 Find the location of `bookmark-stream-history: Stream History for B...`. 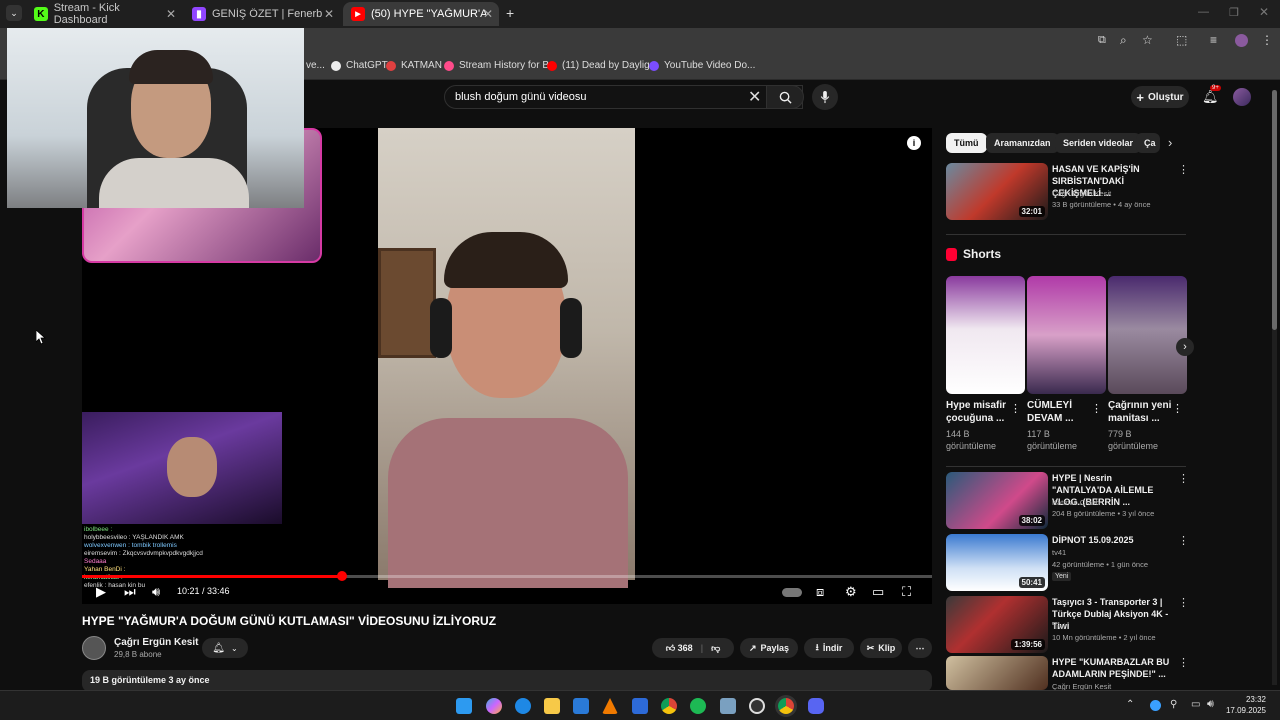

bookmark-stream-history: Stream History for B... is located at coordinates (500, 65).